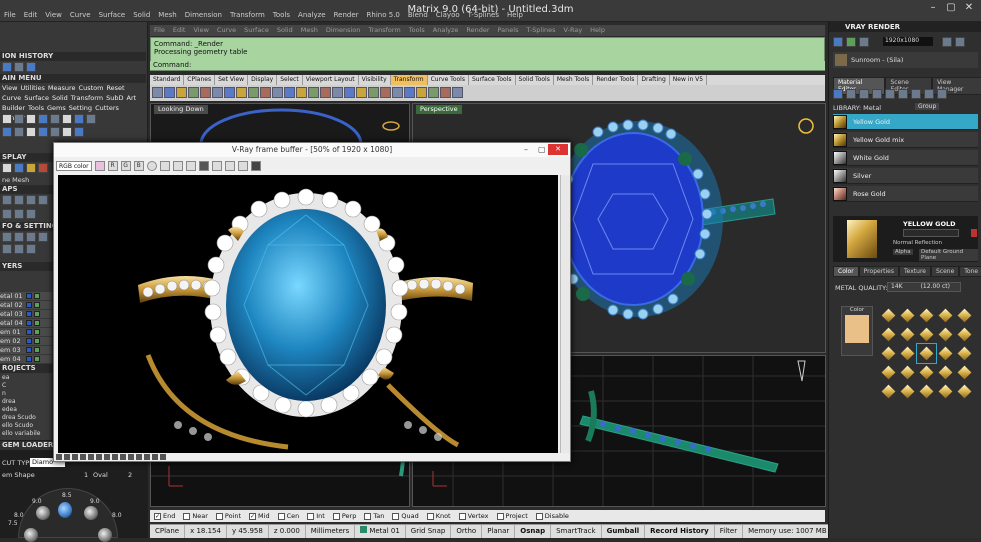  I want to click on main-menu-item-art: Art, so click(133, 98).